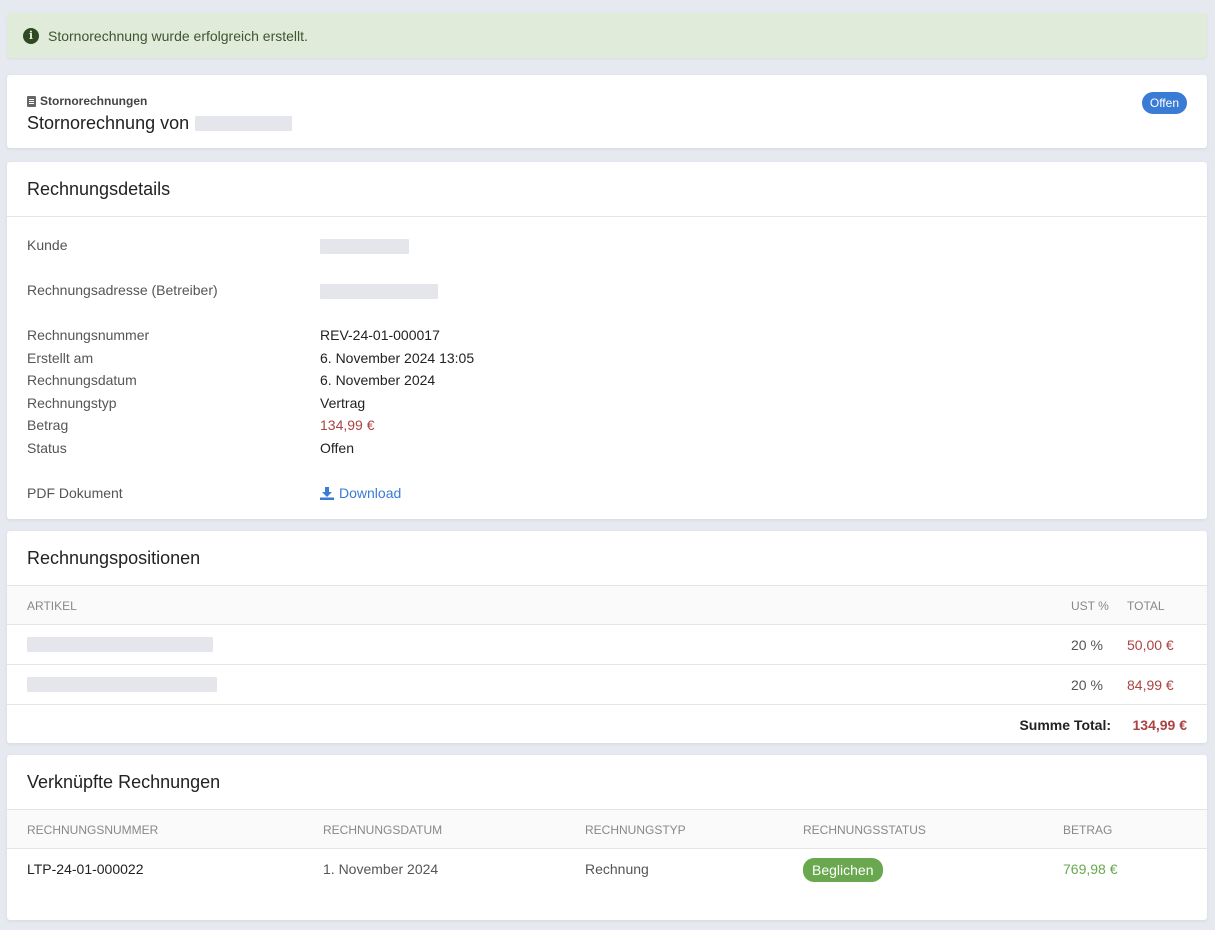  I want to click on detail-value-amount: 134,99 €, so click(347, 425).